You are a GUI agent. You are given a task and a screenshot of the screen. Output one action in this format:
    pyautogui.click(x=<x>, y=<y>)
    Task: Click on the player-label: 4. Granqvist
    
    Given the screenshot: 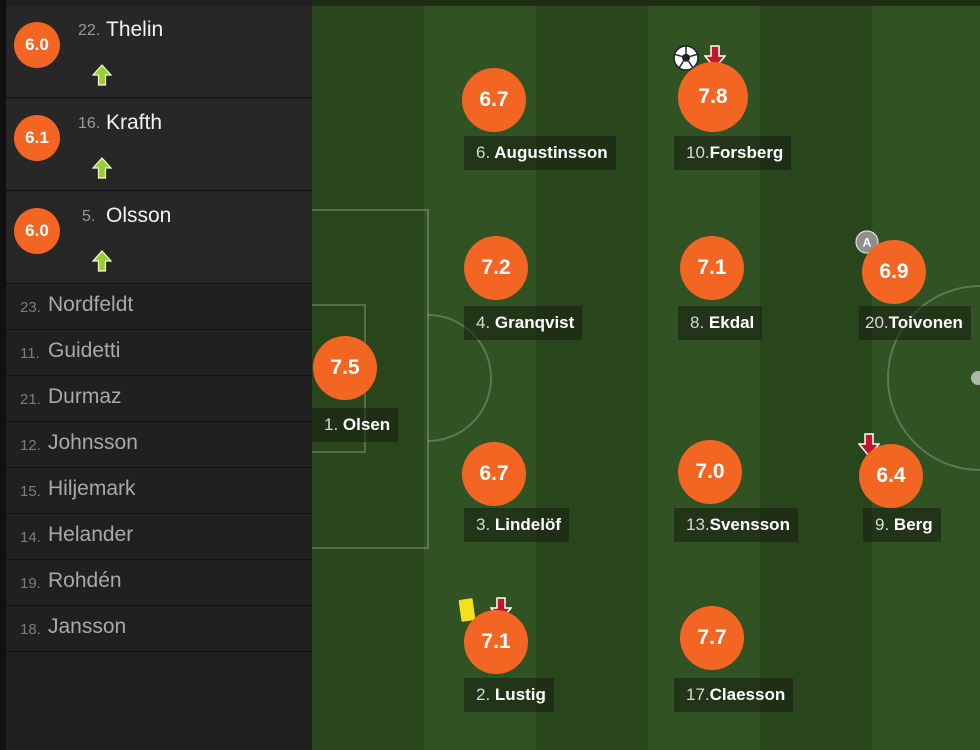 What is the action you would take?
    pyautogui.click(x=523, y=323)
    